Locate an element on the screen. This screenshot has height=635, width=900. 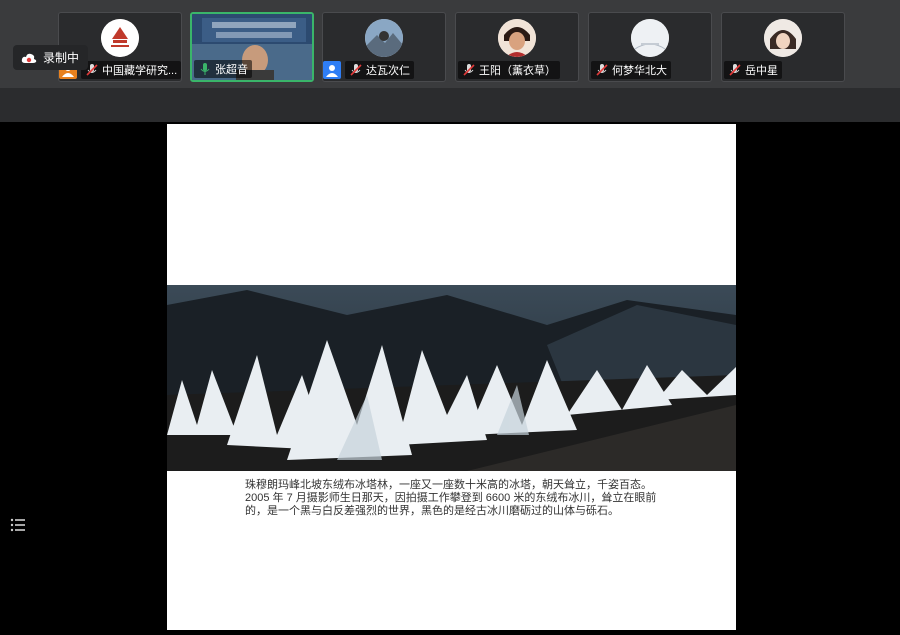
person-icon is located at coordinates (332, 70).